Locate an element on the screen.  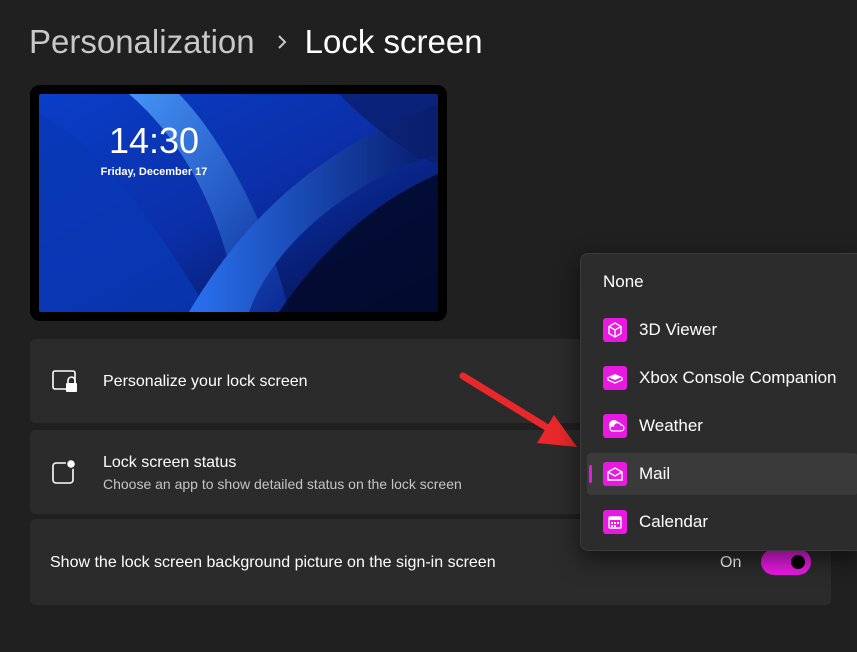
dropdown-item-xbox-console-companion: Xbox Console Companion is located at coordinates (722, 378).